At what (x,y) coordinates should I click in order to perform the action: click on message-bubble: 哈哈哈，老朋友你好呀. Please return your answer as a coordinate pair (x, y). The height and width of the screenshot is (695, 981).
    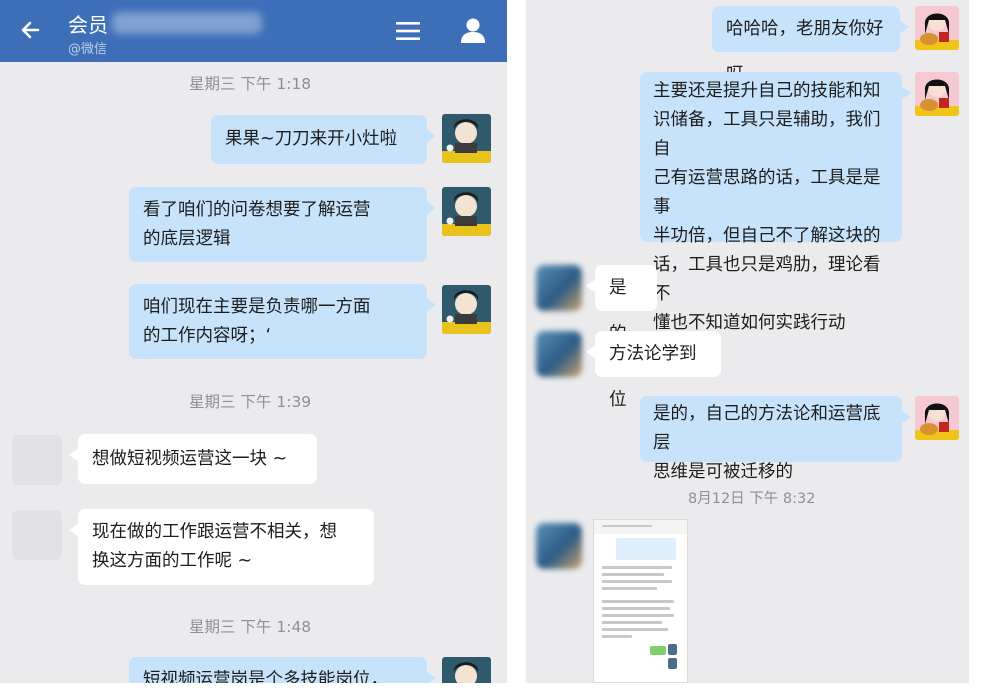
    Looking at the image, I should click on (810, 45).